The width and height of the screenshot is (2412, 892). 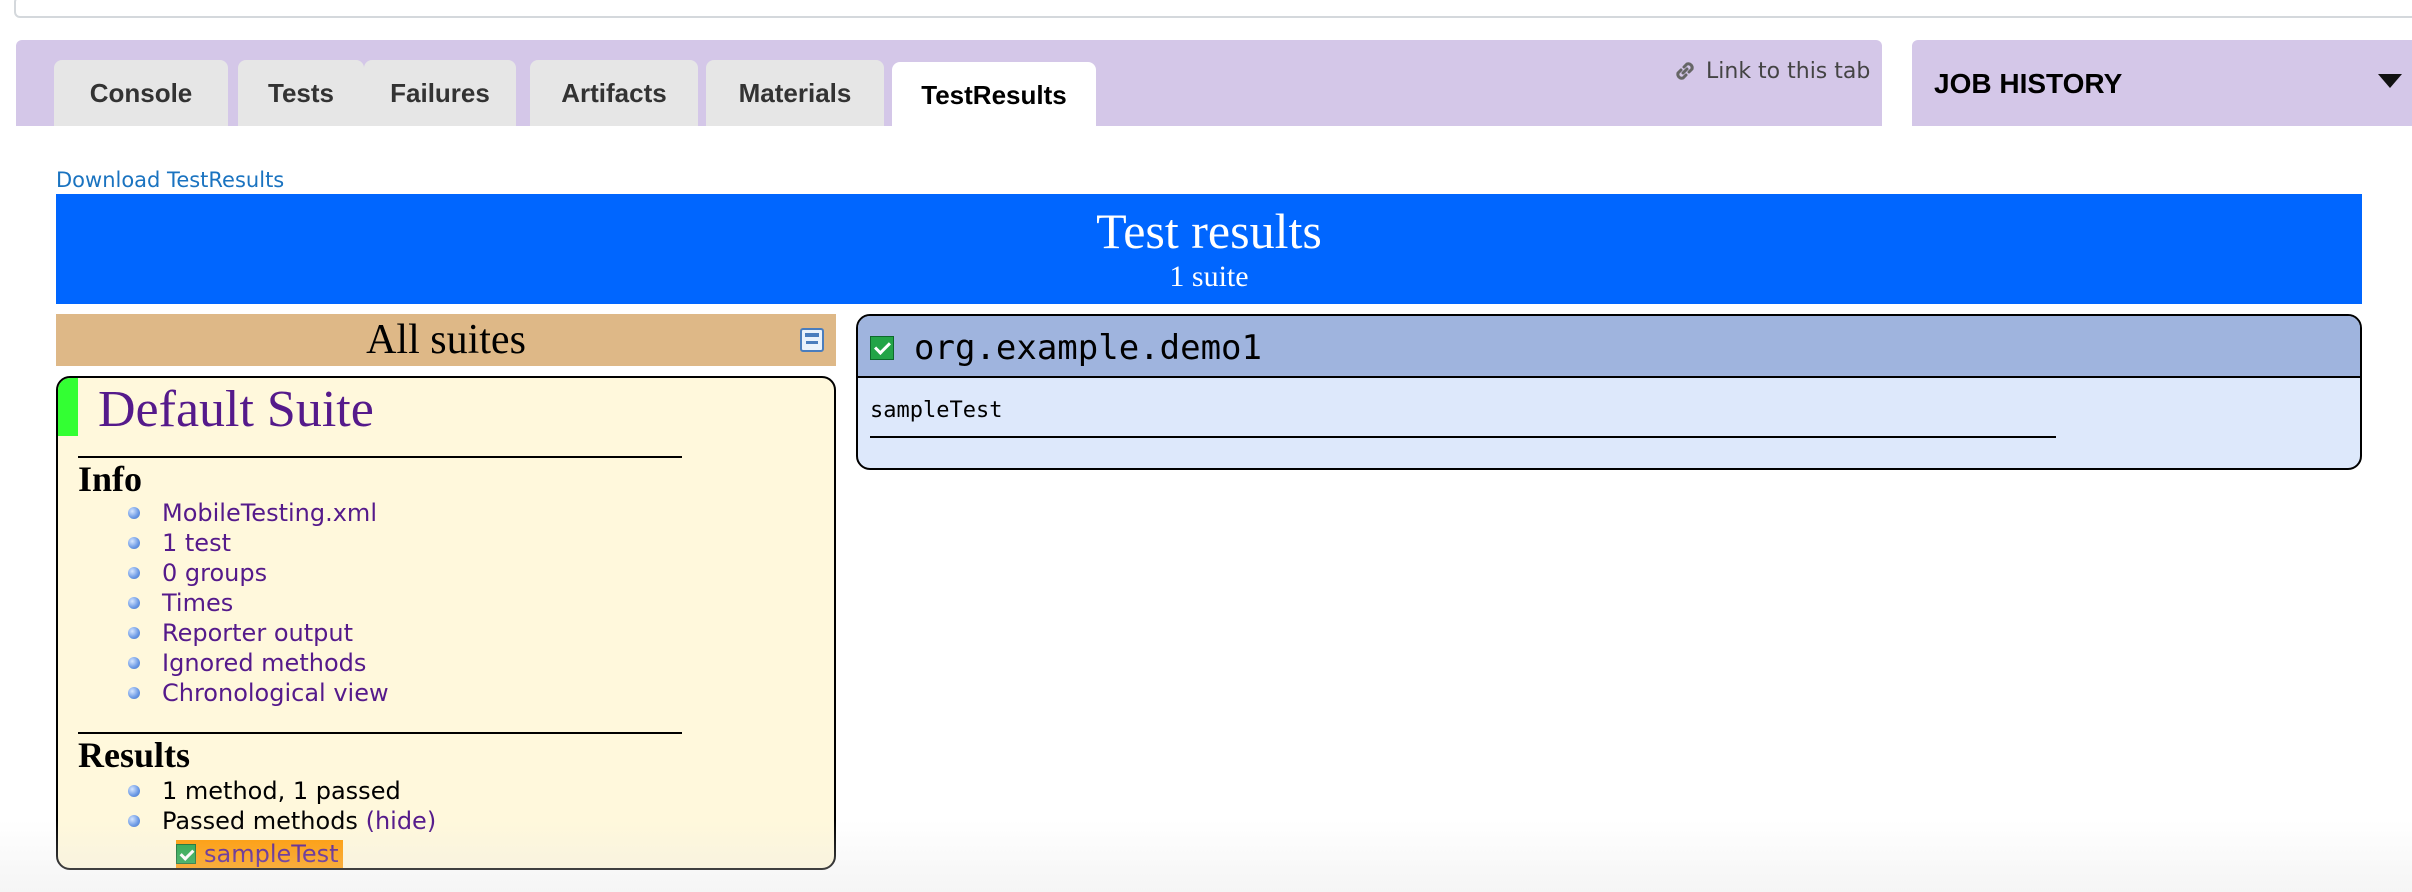 What do you see at coordinates (258, 543) in the screenshot?
I see `list-item: 1 test` at bounding box center [258, 543].